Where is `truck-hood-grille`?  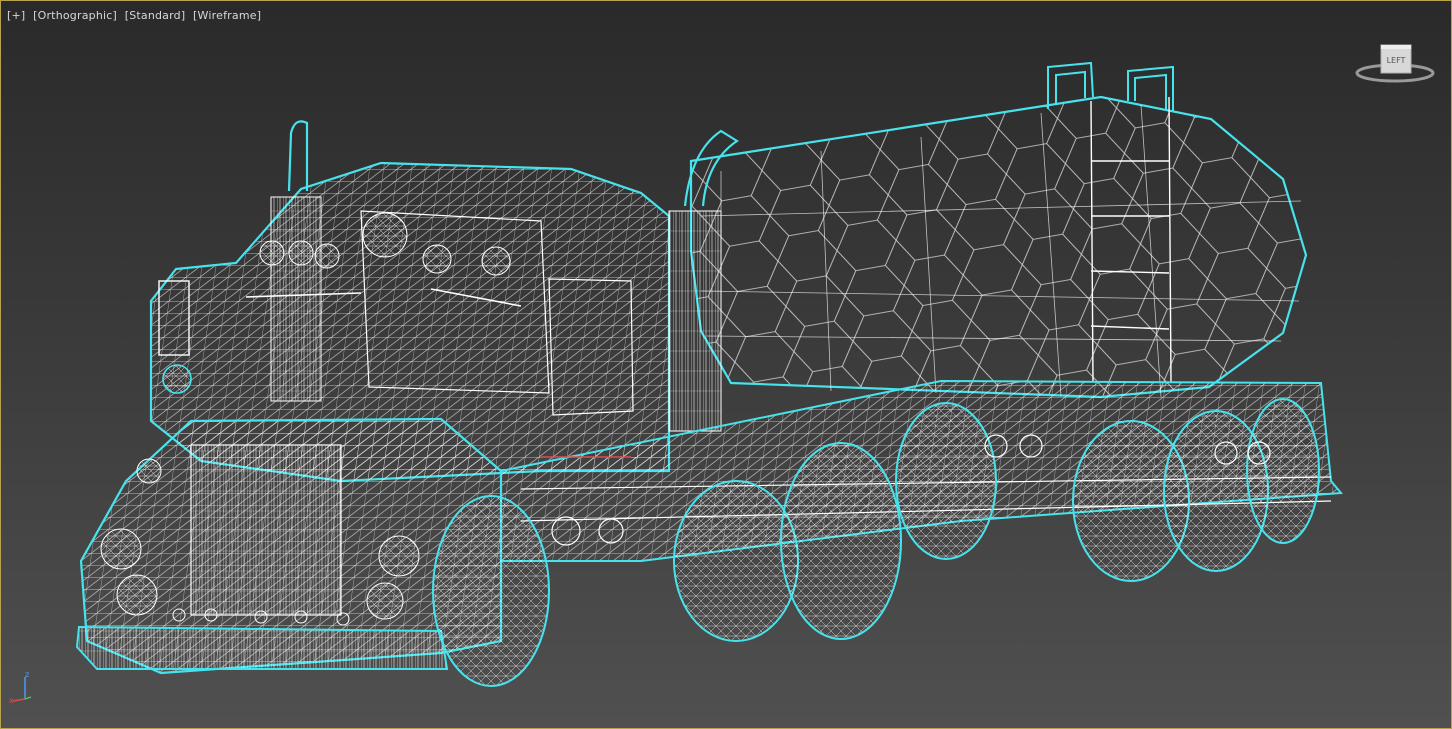
truck-hood-grille is located at coordinates (289, 546).